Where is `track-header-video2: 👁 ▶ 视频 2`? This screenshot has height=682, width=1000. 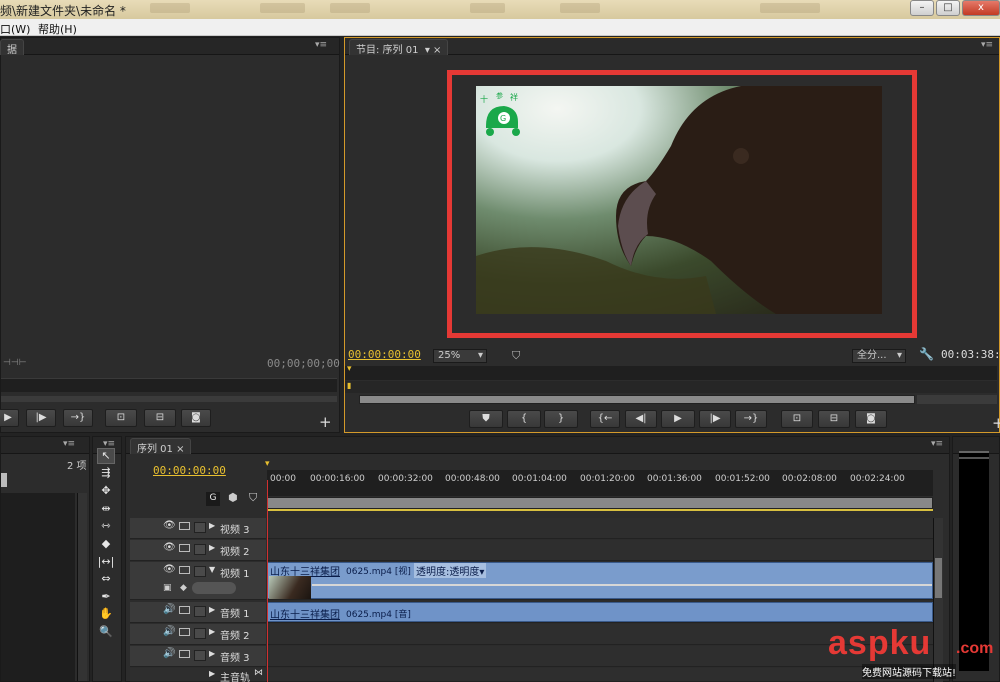 track-header-video2: 👁 ▶ 视频 2 is located at coordinates (198, 550).